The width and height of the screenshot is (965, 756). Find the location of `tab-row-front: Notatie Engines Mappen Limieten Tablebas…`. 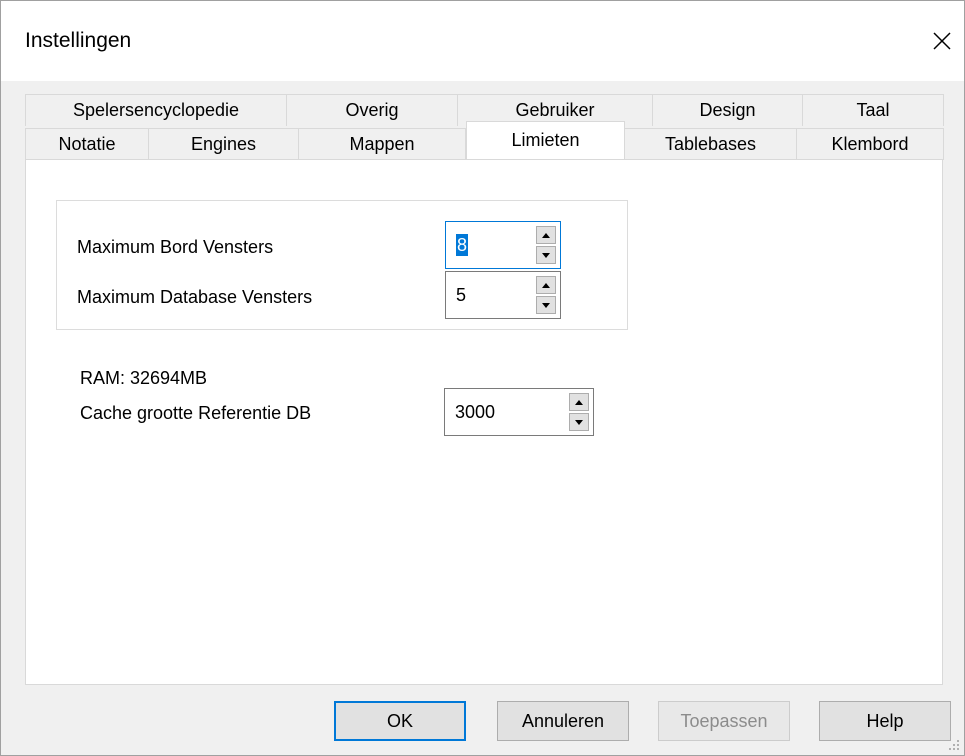

tab-row-front: Notatie Engines Mappen Limieten Tablebas… is located at coordinates (484, 140).